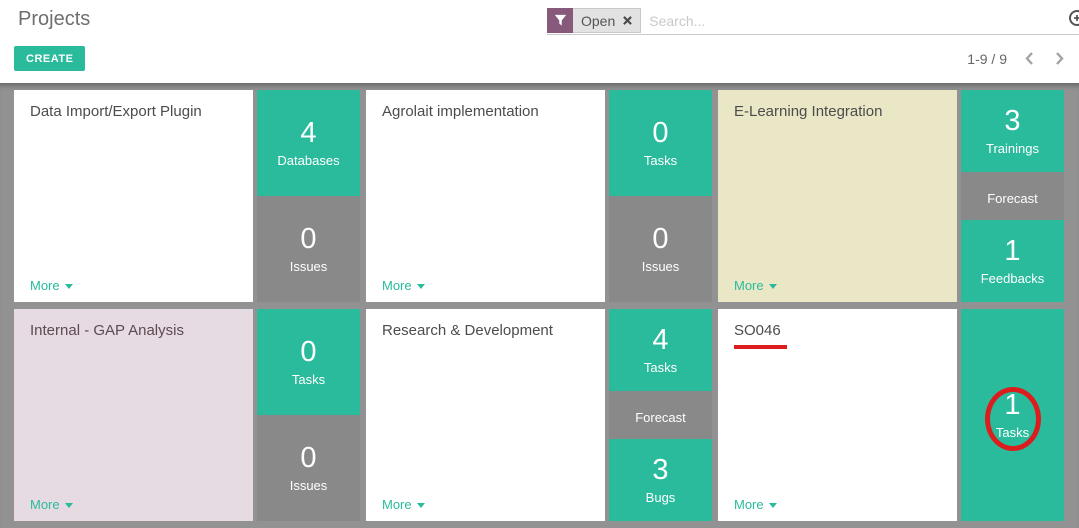 This screenshot has width=1079, height=528. What do you see at coordinates (460, 111) in the screenshot?
I see `project-title: Agrolait implementation` at bounding box center [460, 111].